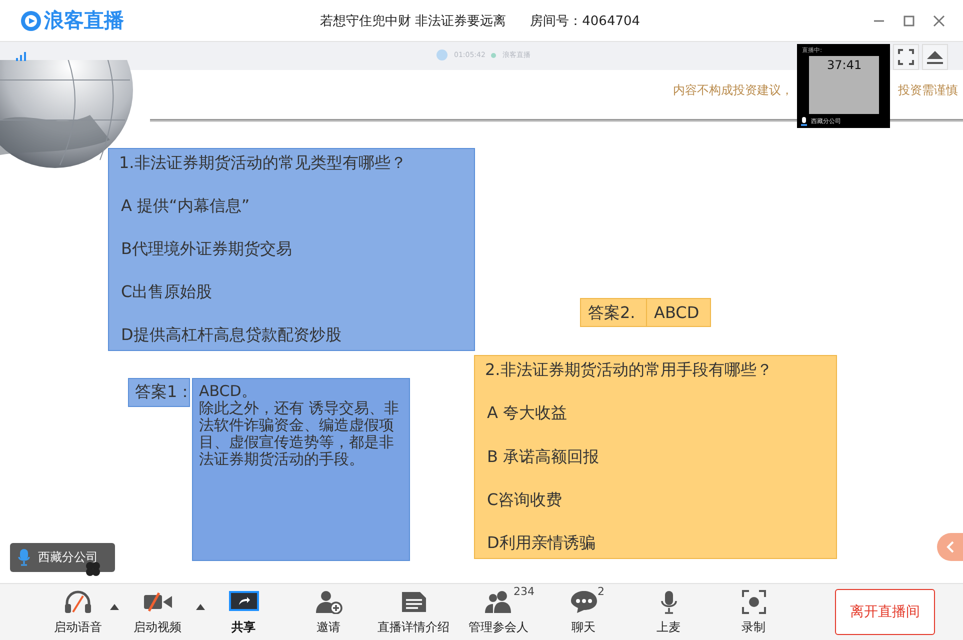 This screenshot has width=963, height=640. I want to click on headset-muted-icon, so click(78, 602).